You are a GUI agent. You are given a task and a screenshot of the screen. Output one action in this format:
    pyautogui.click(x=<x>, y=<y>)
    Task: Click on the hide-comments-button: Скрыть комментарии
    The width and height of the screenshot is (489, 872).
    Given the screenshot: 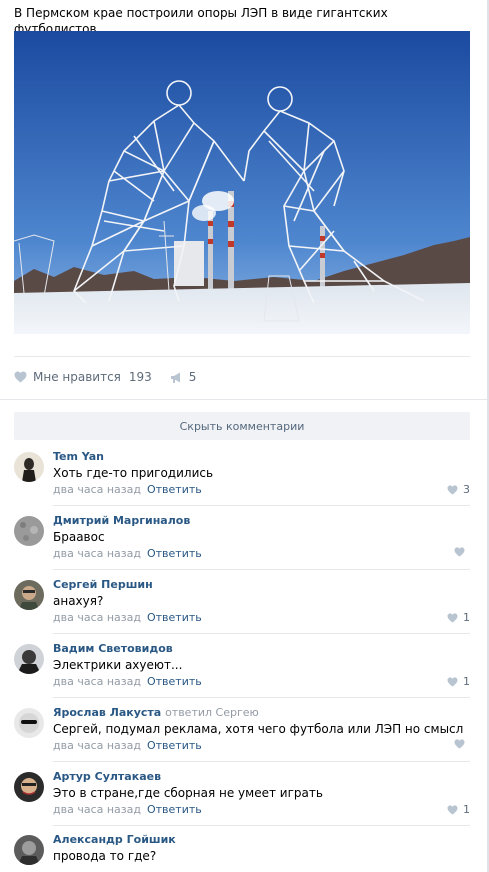 What is the action you would take?
    pyautogui.click(x=242, y=426)
    